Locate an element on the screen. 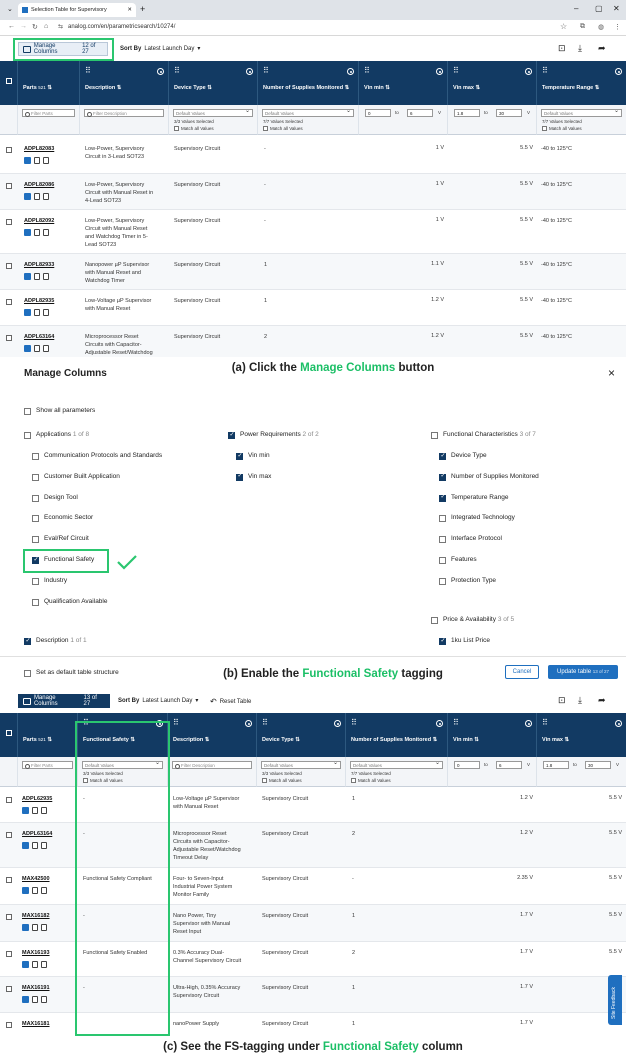  dialog-checkbox-item: Qualification Available is located at coordinates (122, 603).